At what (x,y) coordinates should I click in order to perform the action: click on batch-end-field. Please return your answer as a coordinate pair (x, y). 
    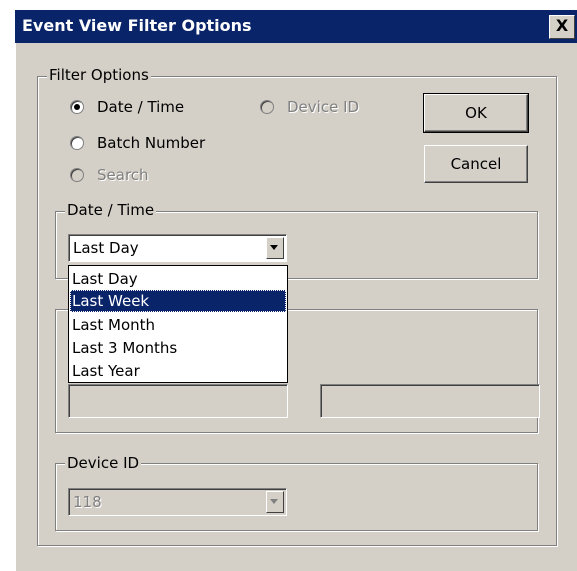
    Looking at the image, I should click on (430, 401).